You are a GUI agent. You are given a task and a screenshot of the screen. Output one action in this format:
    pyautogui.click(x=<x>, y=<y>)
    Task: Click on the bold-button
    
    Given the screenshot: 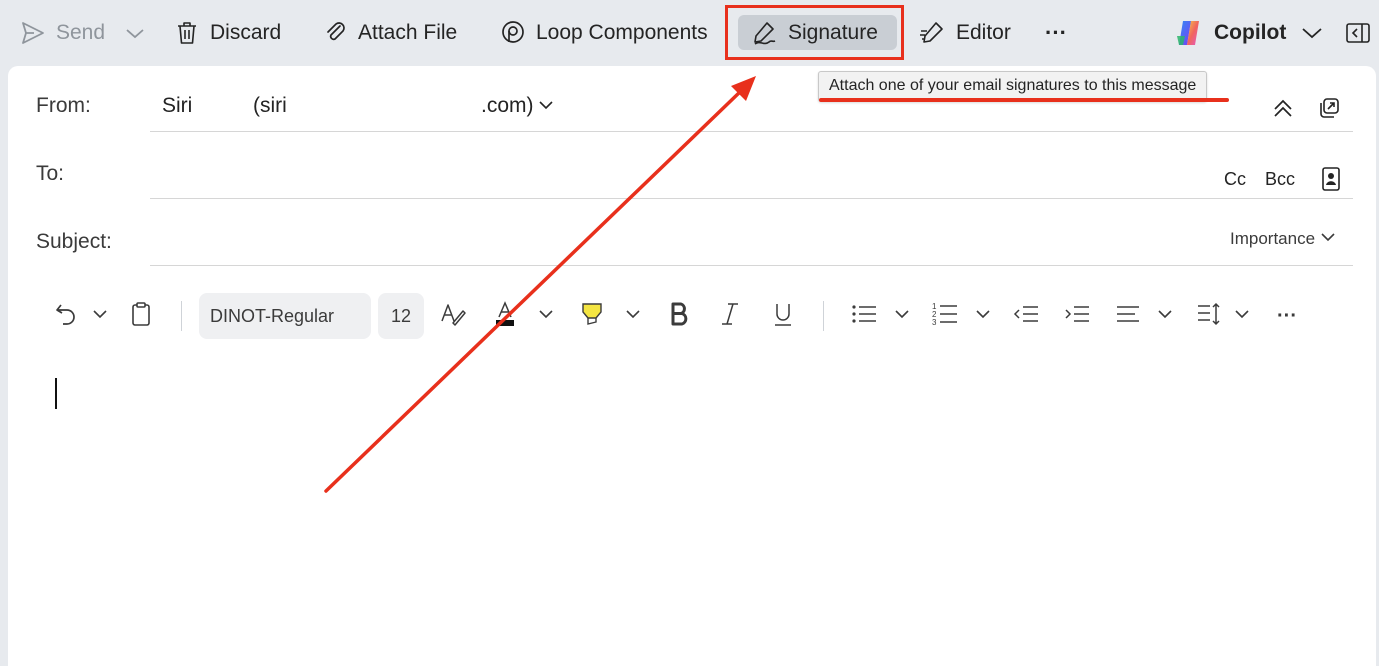 What is the action you would take?
    pyautogui.click(x=679, y=316)
    